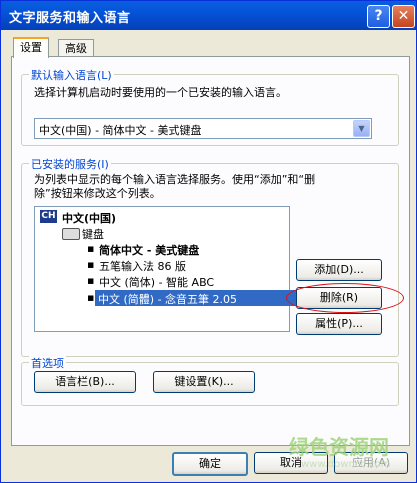 The image size is (417, 483). I want to click on list-item-label: 中文 (简體) - 念音五筆 2.05, so click(168, 299).